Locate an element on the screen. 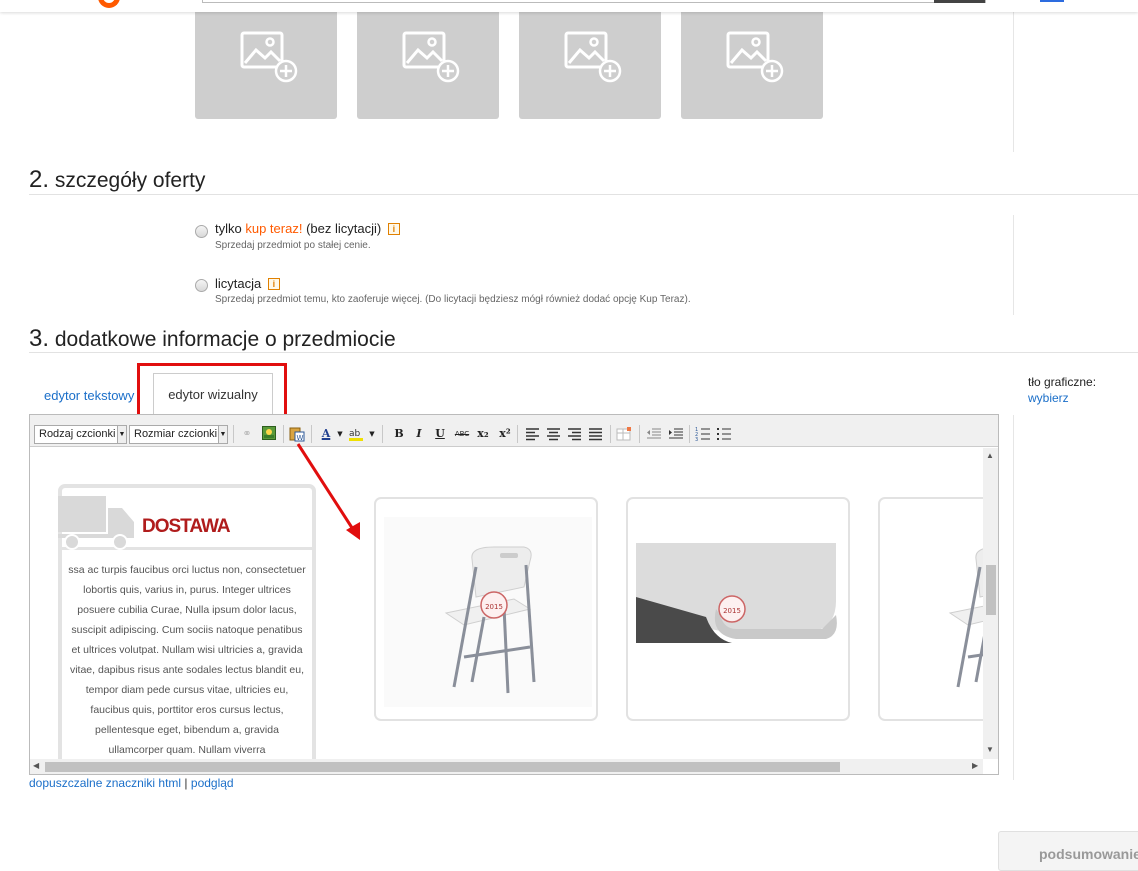  delivery-header: DOSTAWA is located at coordinates (185, 519).